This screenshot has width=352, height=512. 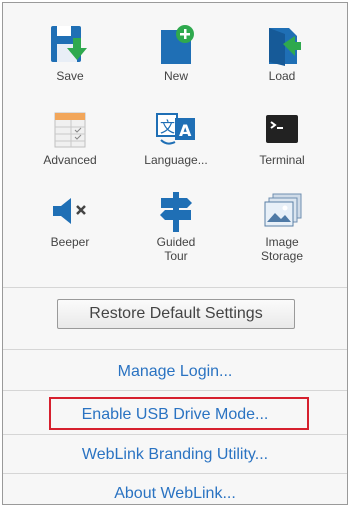 I want to click on guided-tour-signpost-icon, so click(x=176, y=211).